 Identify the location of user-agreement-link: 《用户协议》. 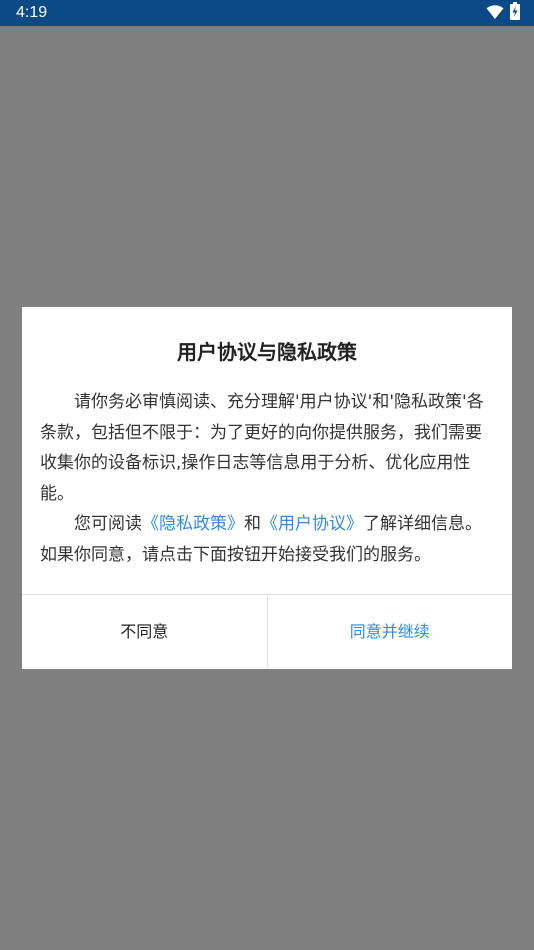
(312, 524).